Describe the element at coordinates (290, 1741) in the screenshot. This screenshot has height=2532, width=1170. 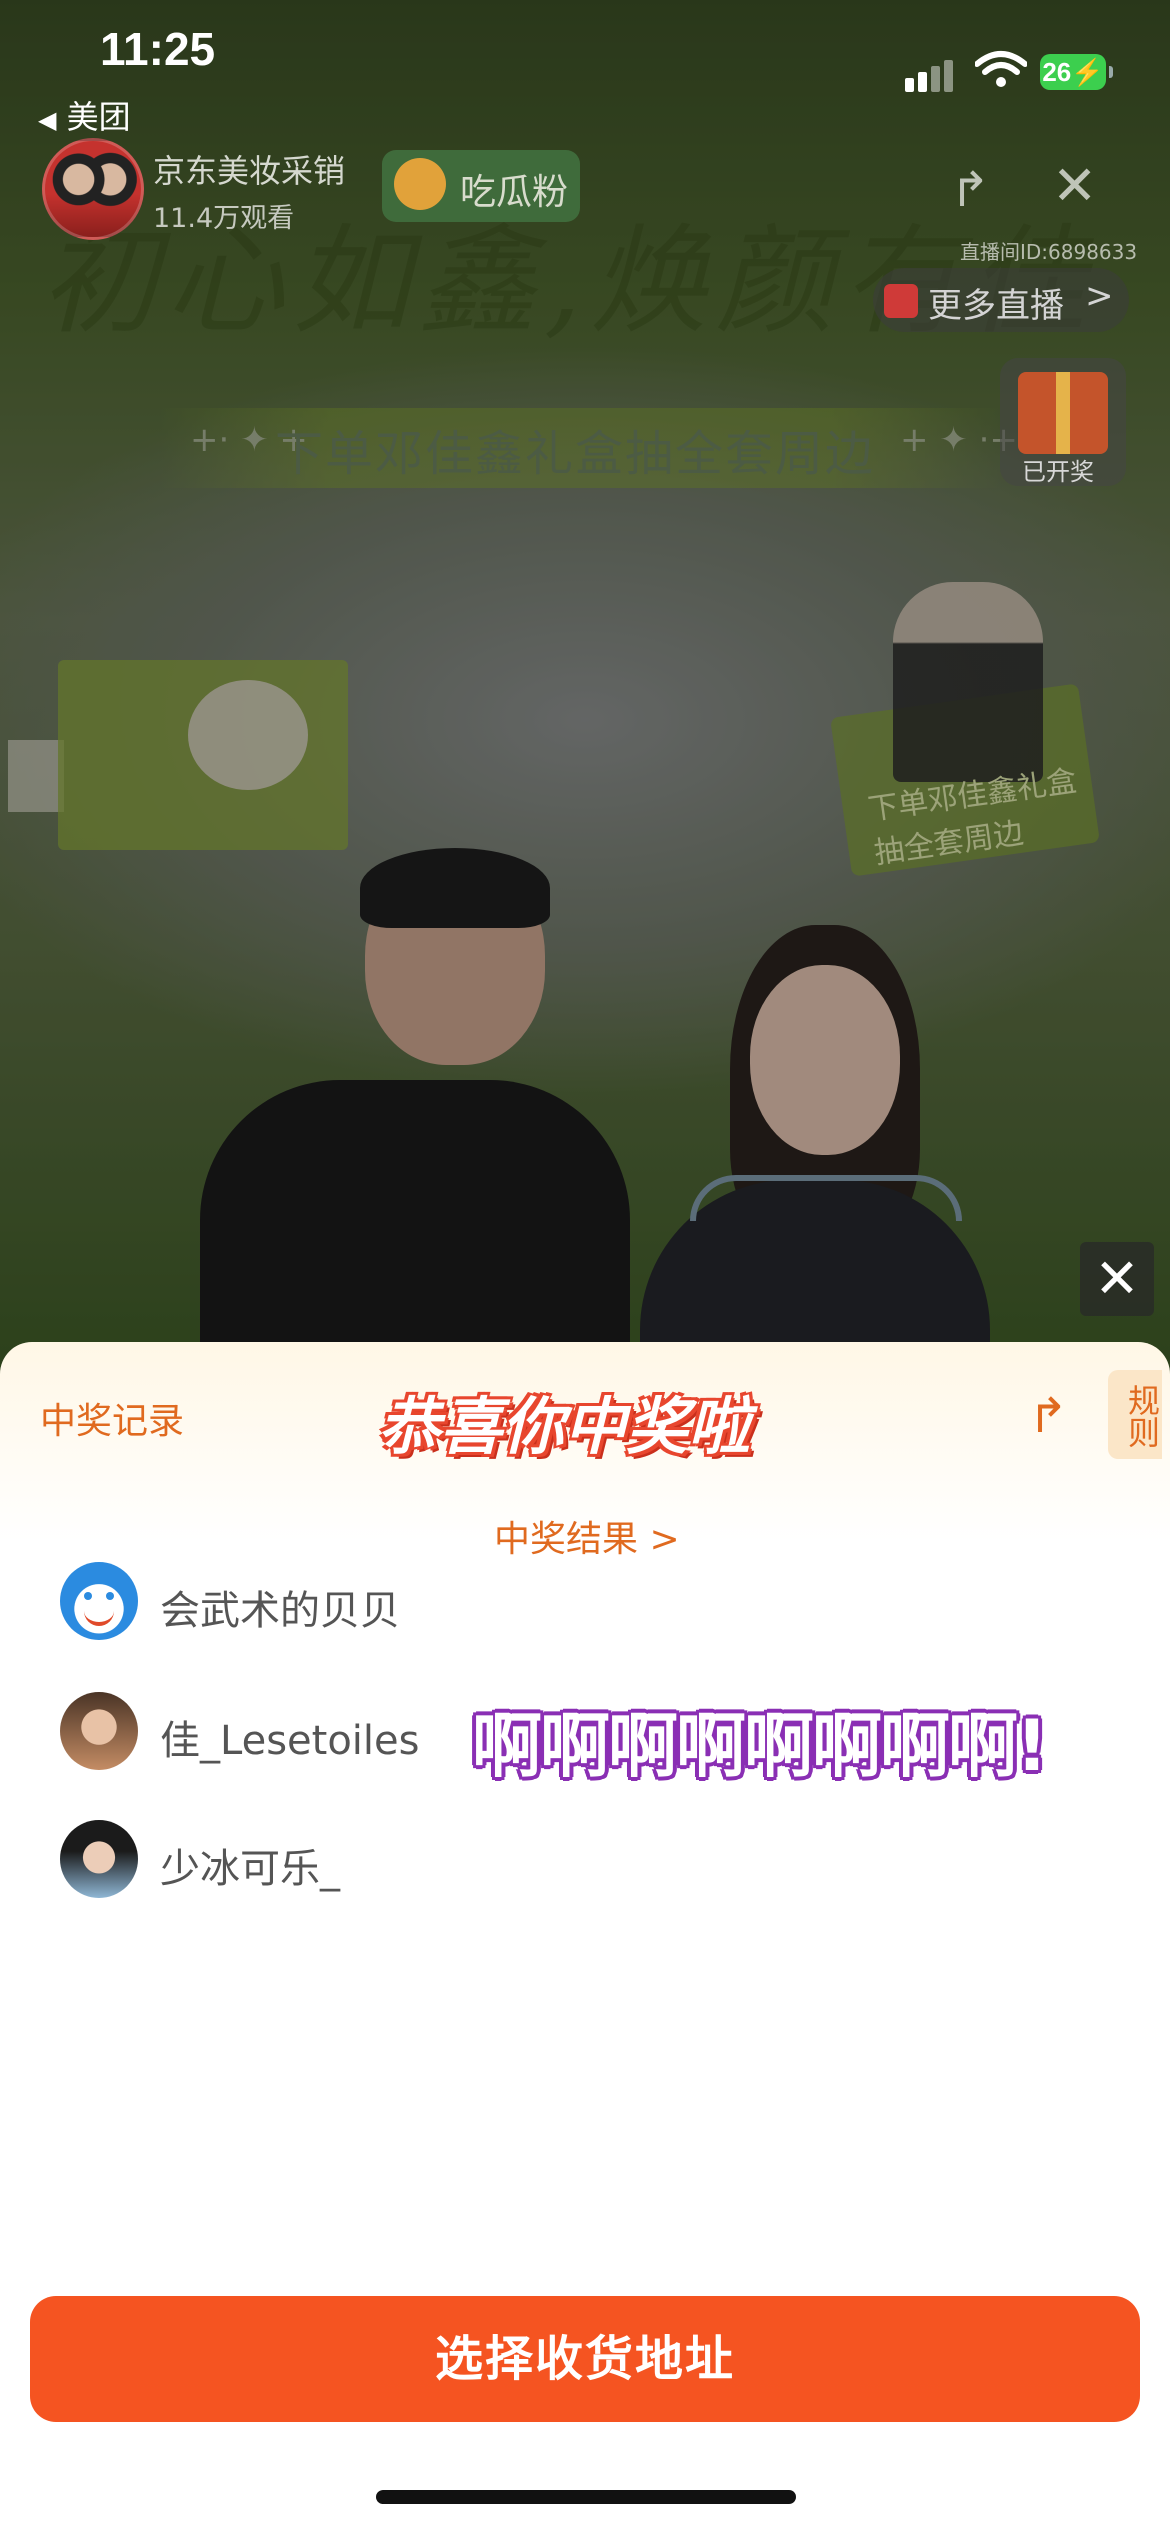
I see `winner-name: 佳_Lesetoiles` at that location.